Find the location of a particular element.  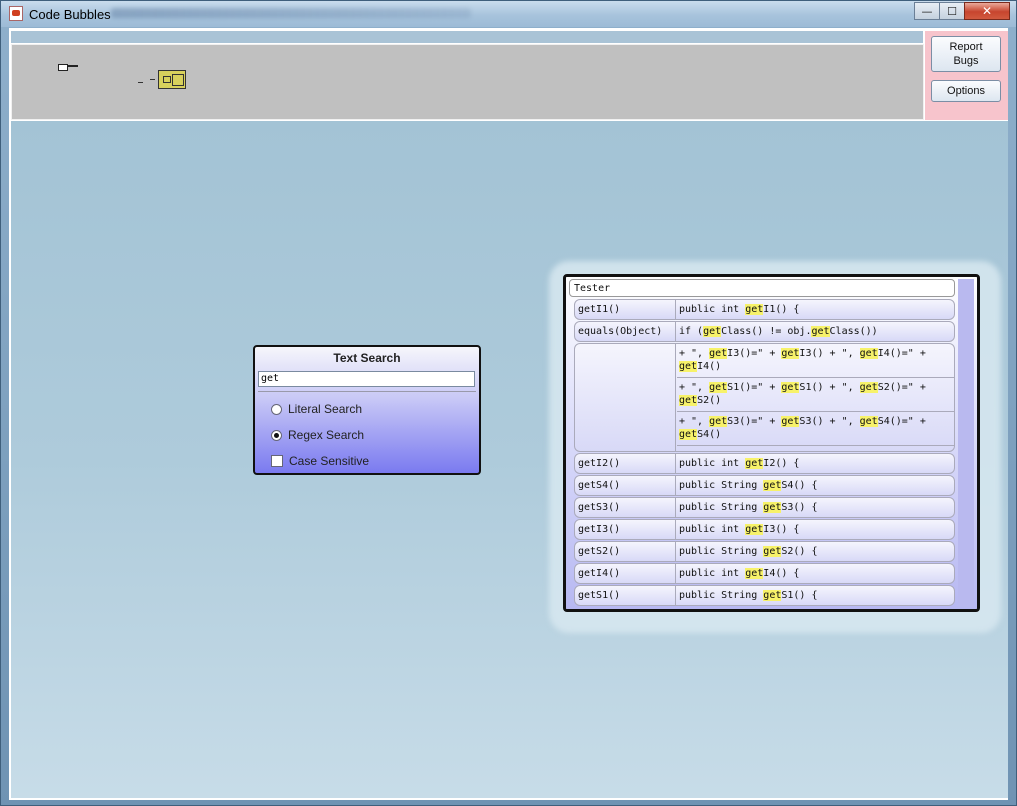

method-name: getI2() is located at coordinates (625, 463).